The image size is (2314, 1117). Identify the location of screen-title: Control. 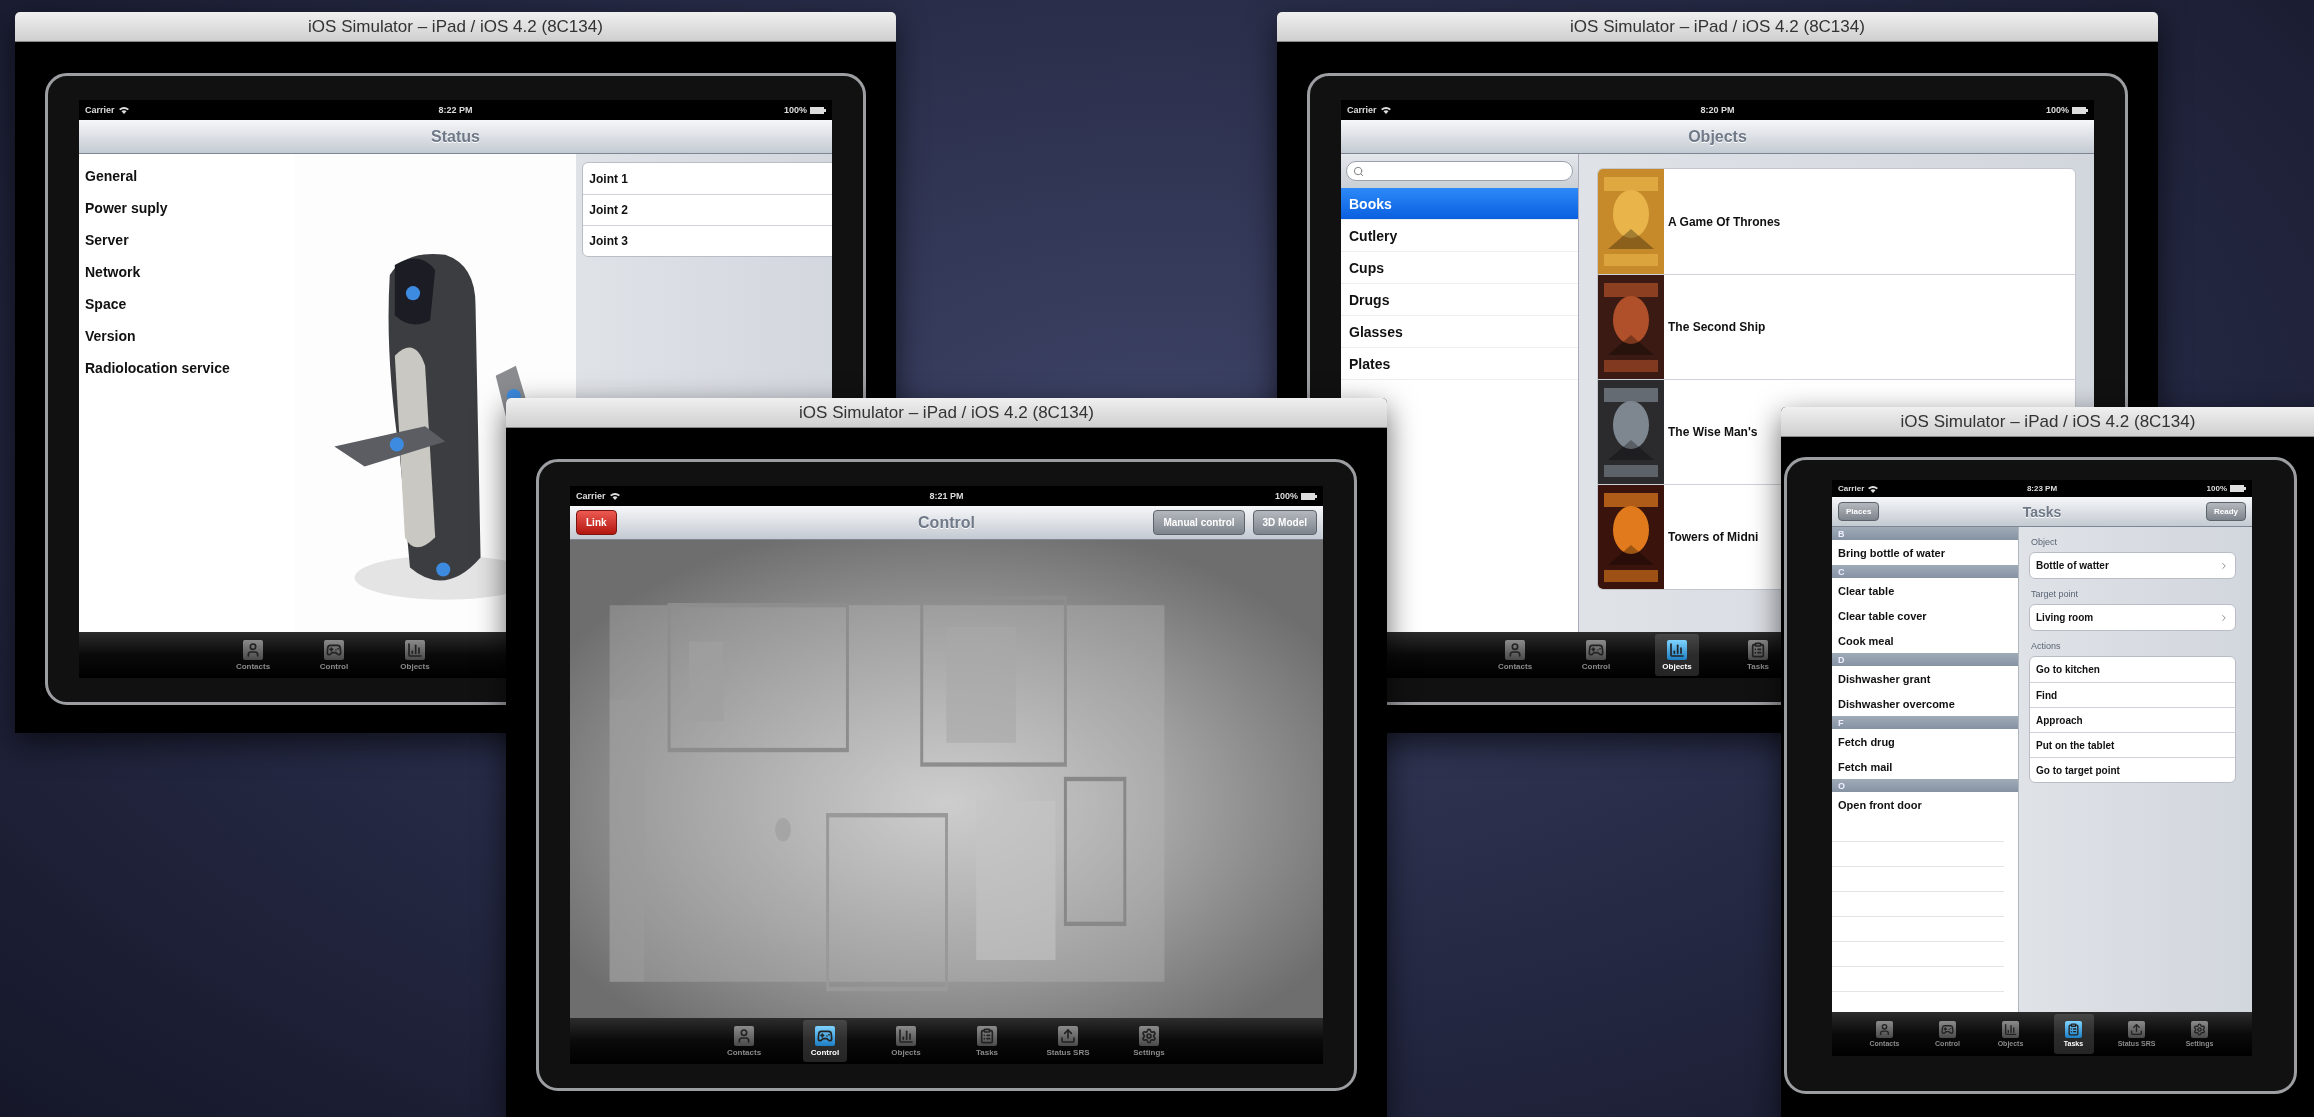
(946, 522).